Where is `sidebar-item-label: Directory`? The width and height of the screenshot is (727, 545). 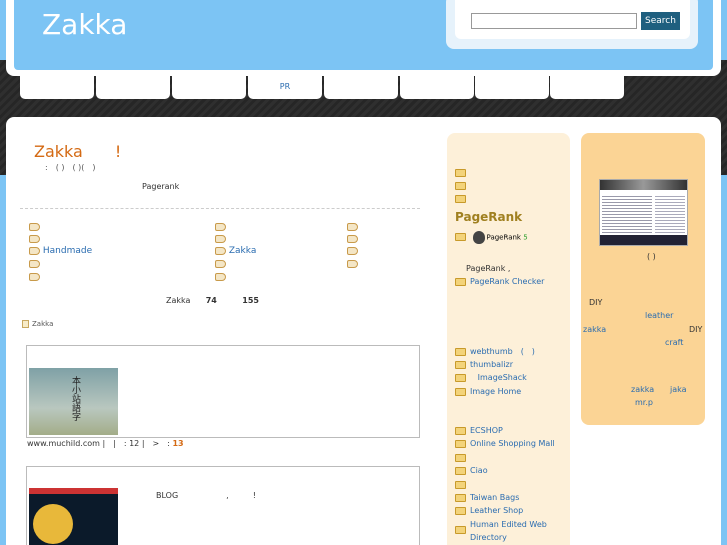 sidebar-item-label: Directory is located at coordinates (488, 537).